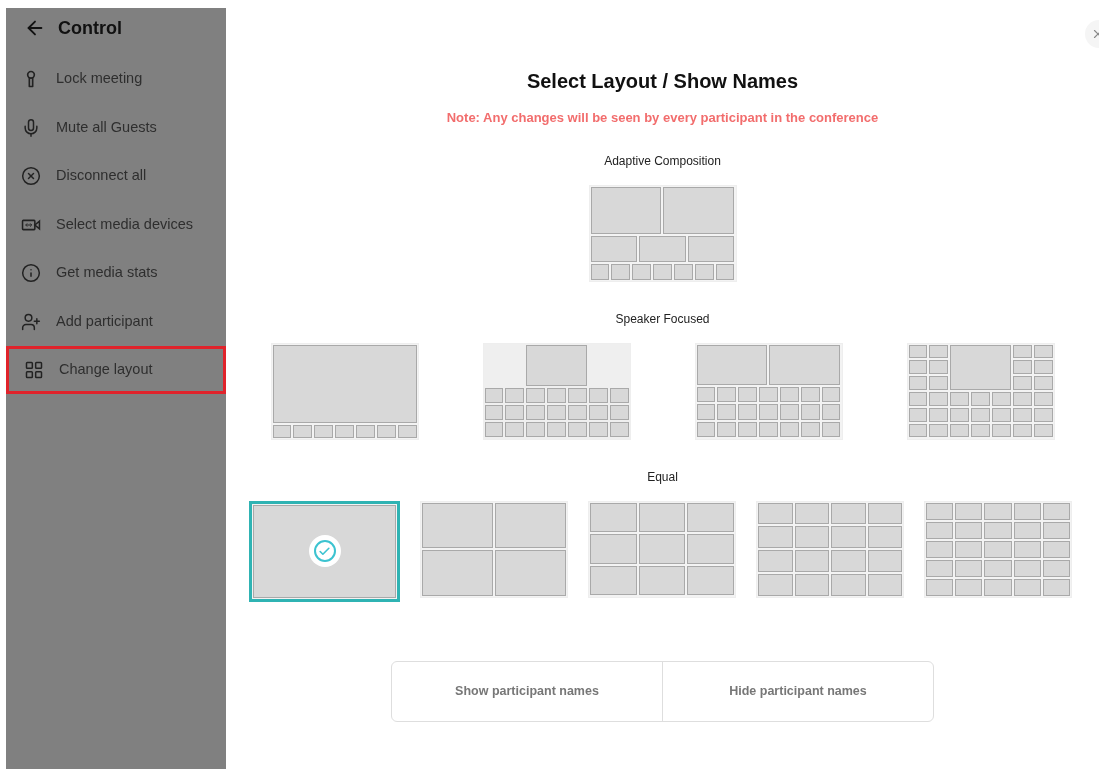 This screenshot has height=769, width=1099. What do you see at coordinates (34, 370) in the screenshot?
I see `grid-icon` at bounding box center [34, 370].